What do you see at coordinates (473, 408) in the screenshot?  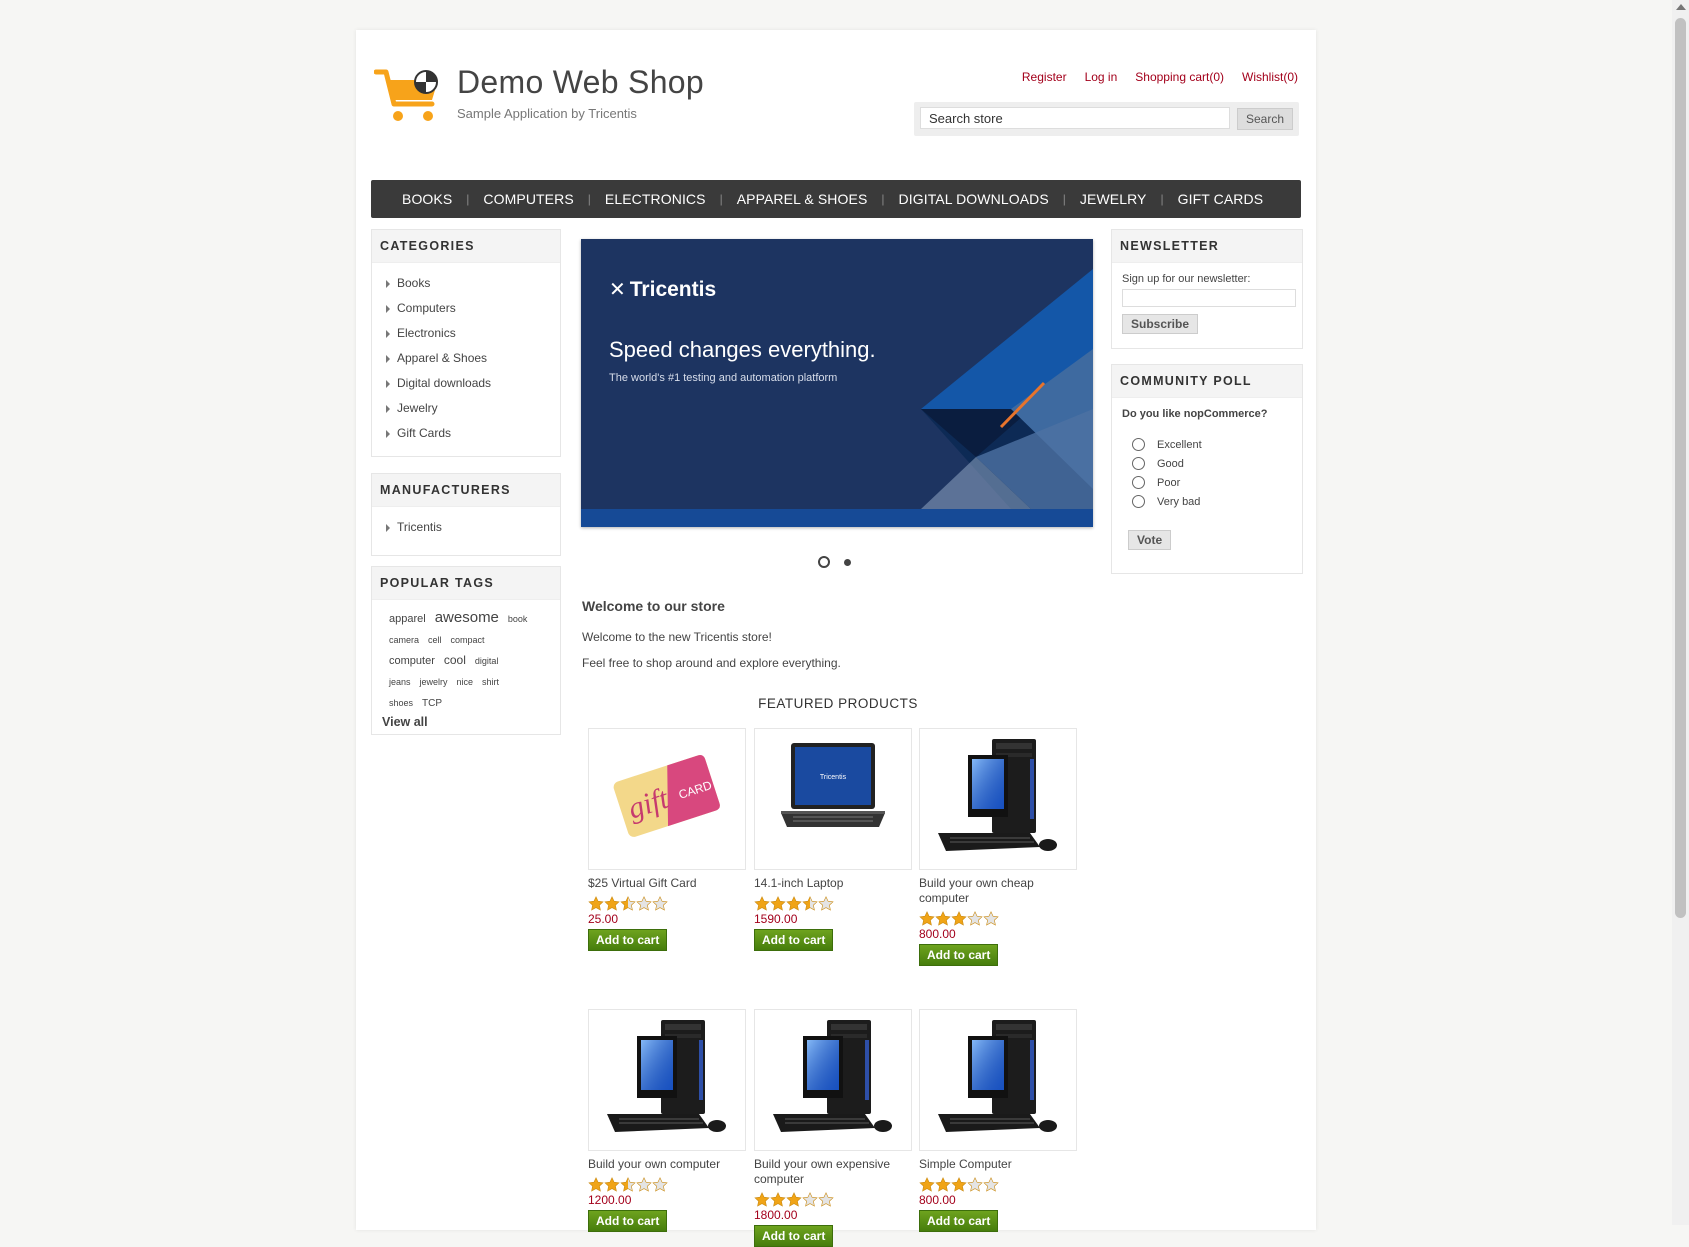 I see `category-jewelry: Jewelry` at bounding box center [473, 408].